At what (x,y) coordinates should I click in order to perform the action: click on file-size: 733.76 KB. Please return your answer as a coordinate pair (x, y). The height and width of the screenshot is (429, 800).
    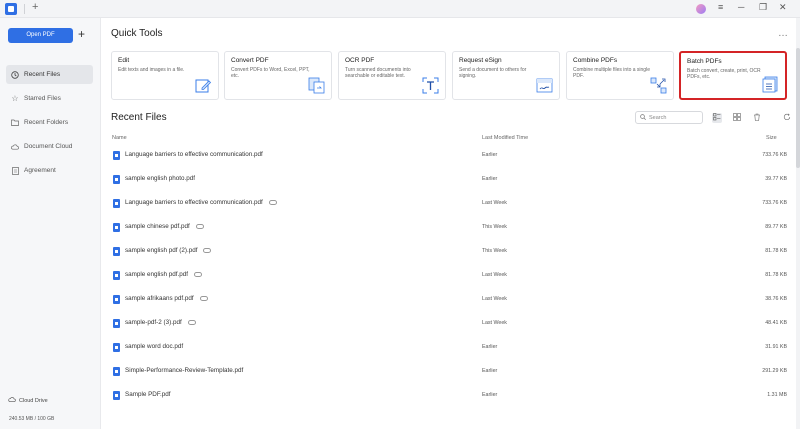
    Looking at the image, I should click on (774, 155).